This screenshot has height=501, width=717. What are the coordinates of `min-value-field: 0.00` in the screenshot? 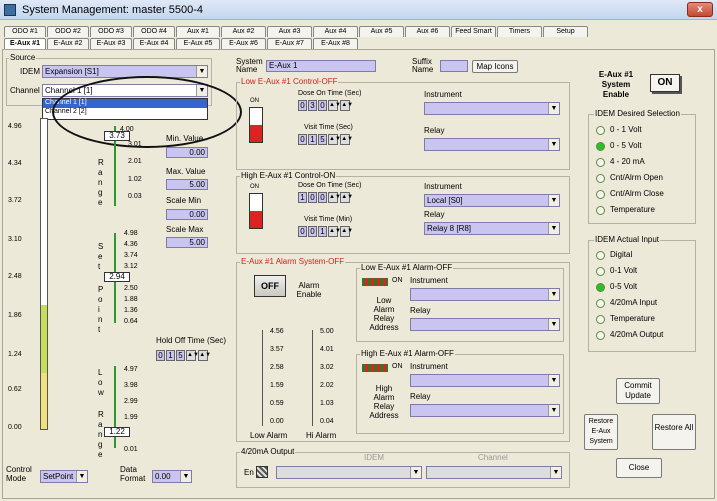 It's located at (187, 152).